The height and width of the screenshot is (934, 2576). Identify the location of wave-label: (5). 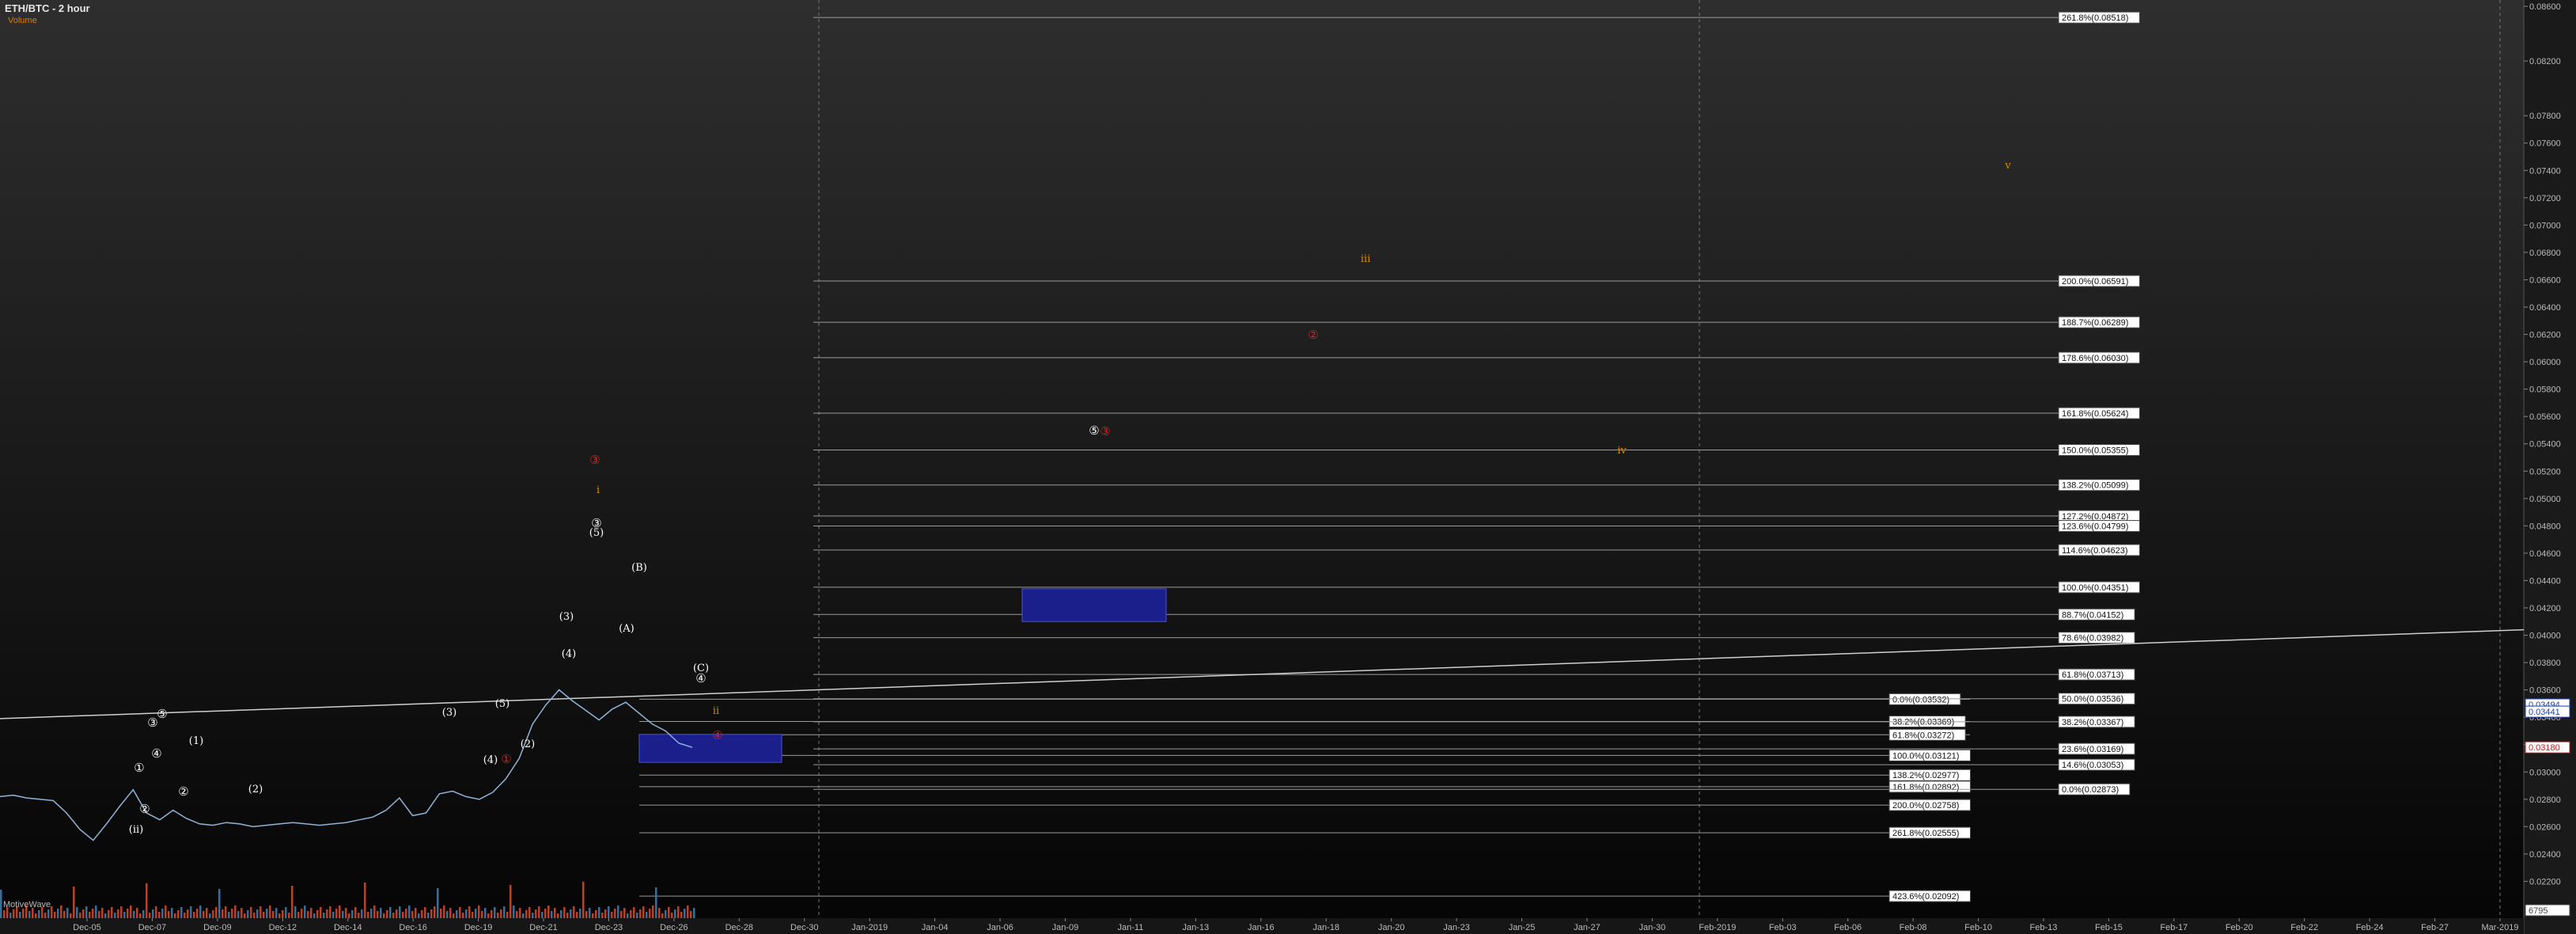
(502, 704).